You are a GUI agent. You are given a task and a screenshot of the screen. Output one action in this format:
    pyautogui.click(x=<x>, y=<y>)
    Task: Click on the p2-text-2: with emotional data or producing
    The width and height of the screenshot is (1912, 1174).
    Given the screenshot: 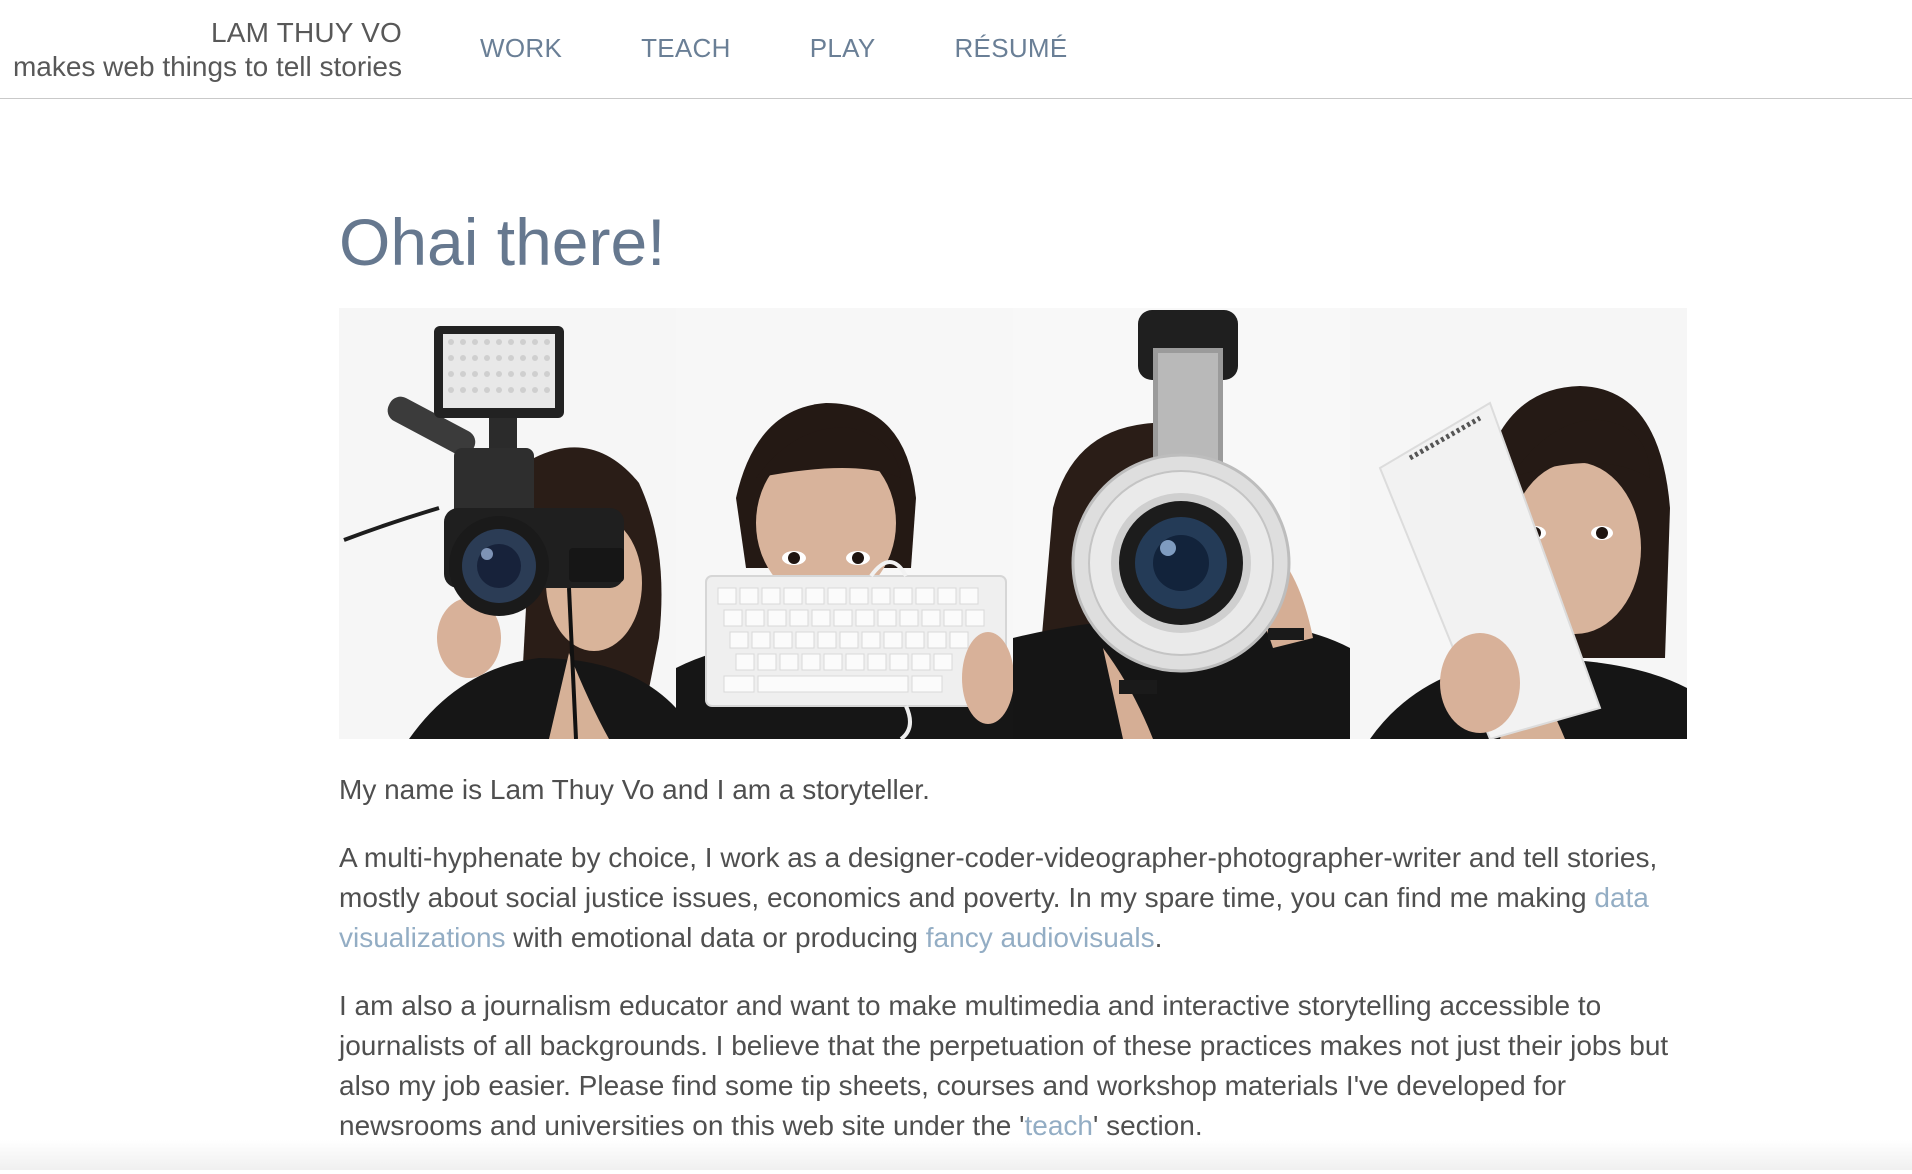 What is the action you would take?
    pyautogui.click(x=715, y=937)
    